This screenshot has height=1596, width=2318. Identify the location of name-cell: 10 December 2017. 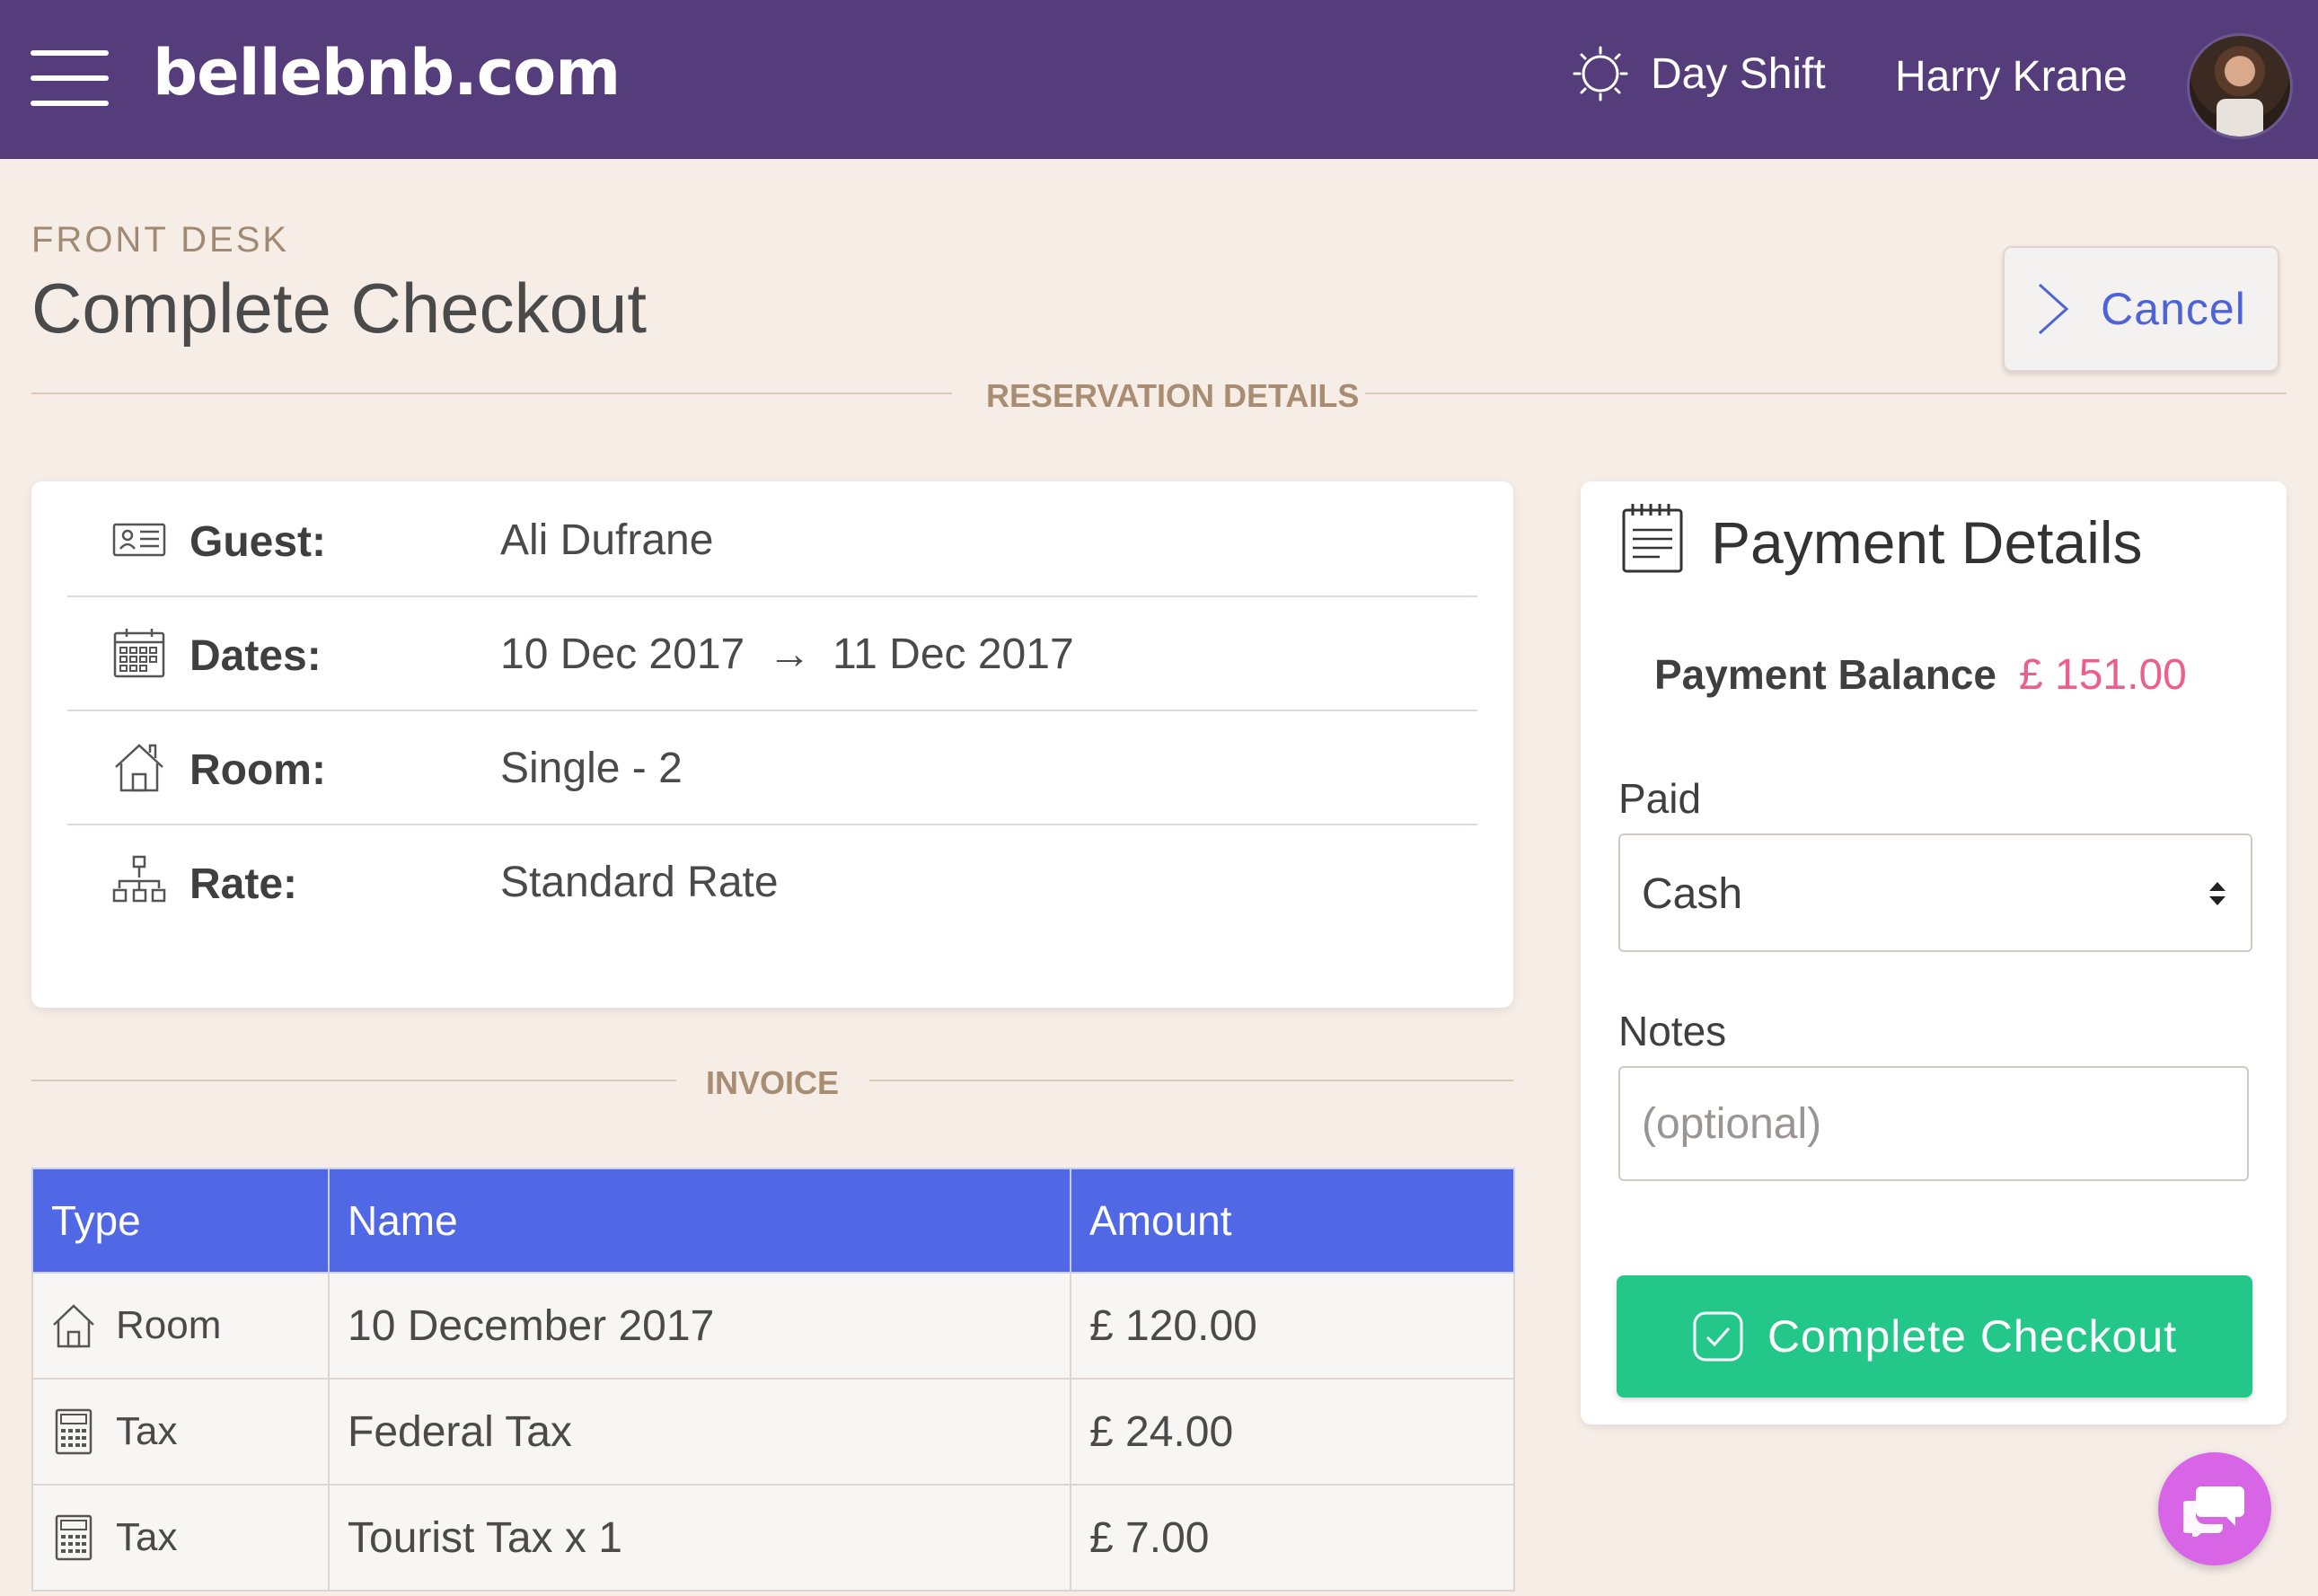
(699, 1326).